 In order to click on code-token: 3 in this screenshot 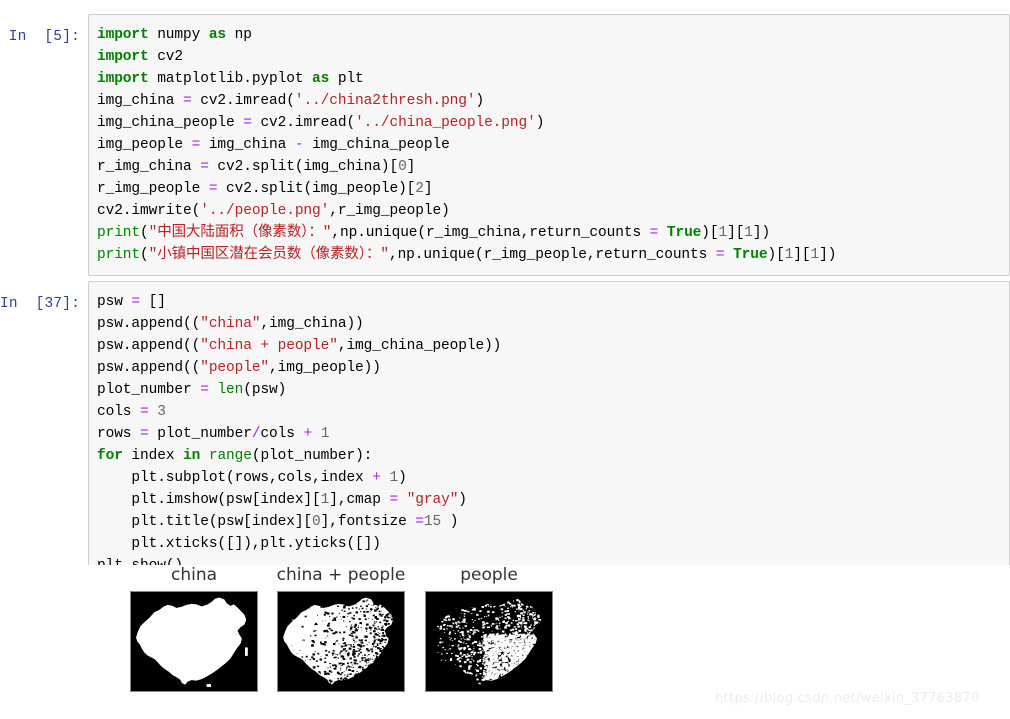, I will do `click(161, 412)`.